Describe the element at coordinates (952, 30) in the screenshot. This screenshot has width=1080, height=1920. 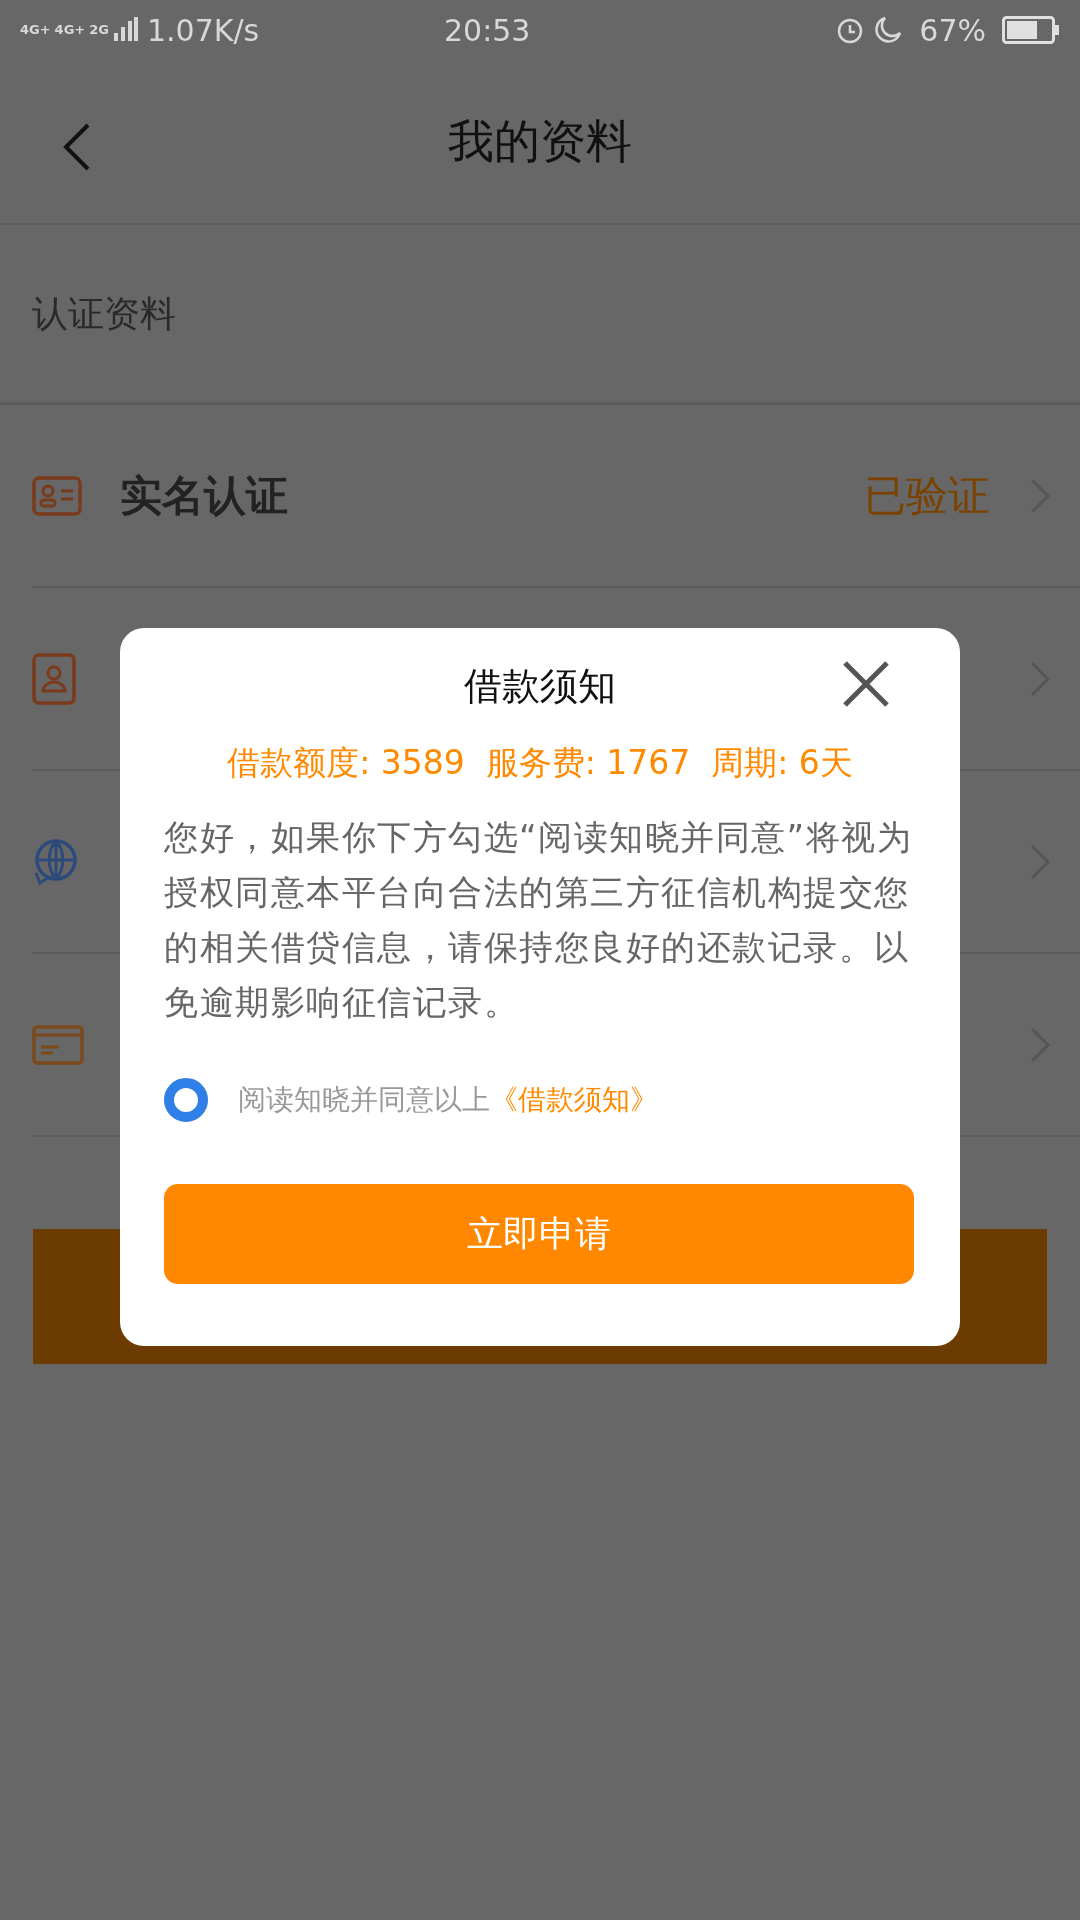
I see `battery-percent: 67%` at that location.